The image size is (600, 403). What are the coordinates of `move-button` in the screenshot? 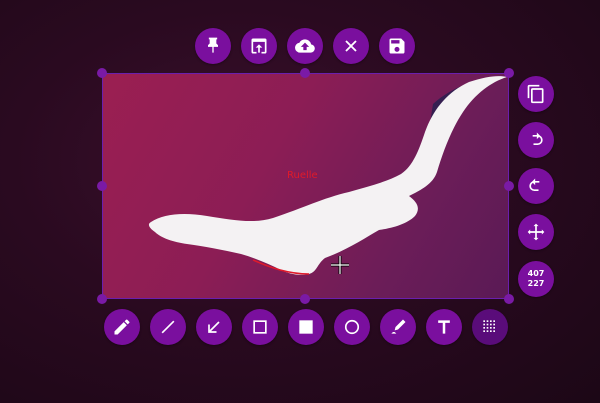 It's located at (536, 232).